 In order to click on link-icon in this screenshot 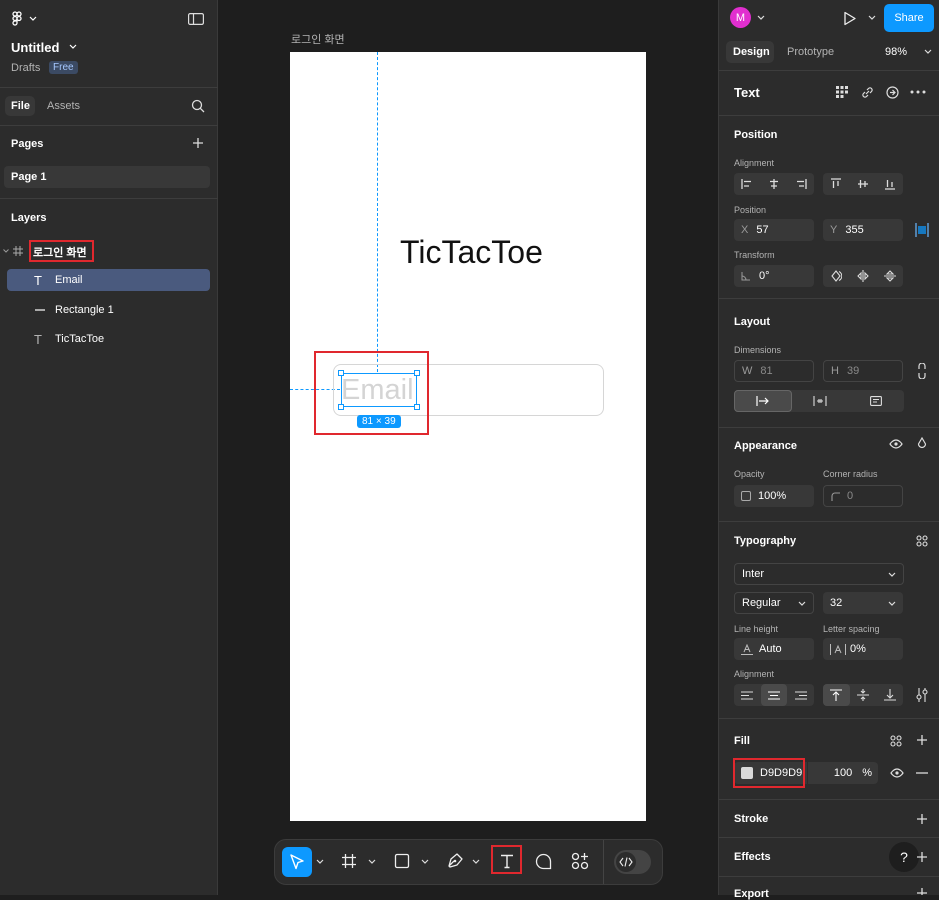, I will do `click(867, 92)`.